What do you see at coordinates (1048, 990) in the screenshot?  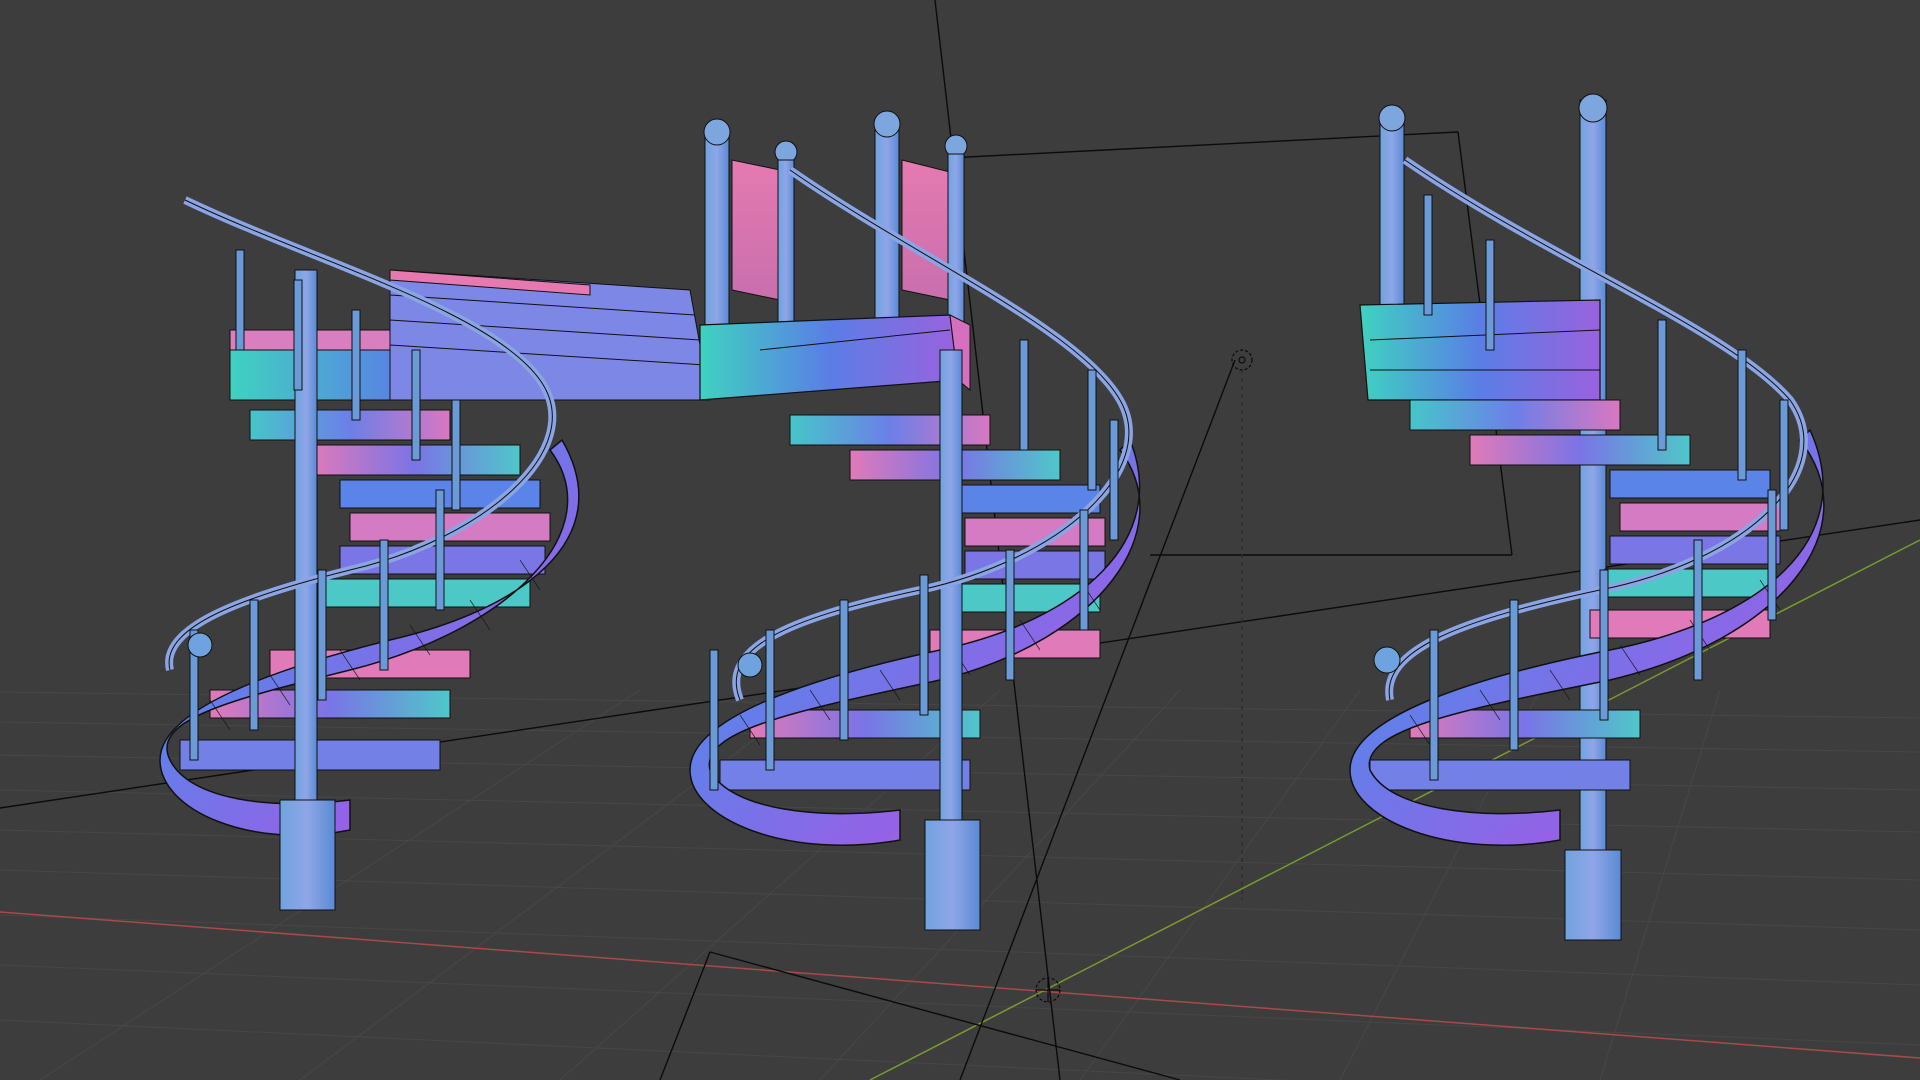 I see `world-origin-icon` at bounding box center [1048, 990].